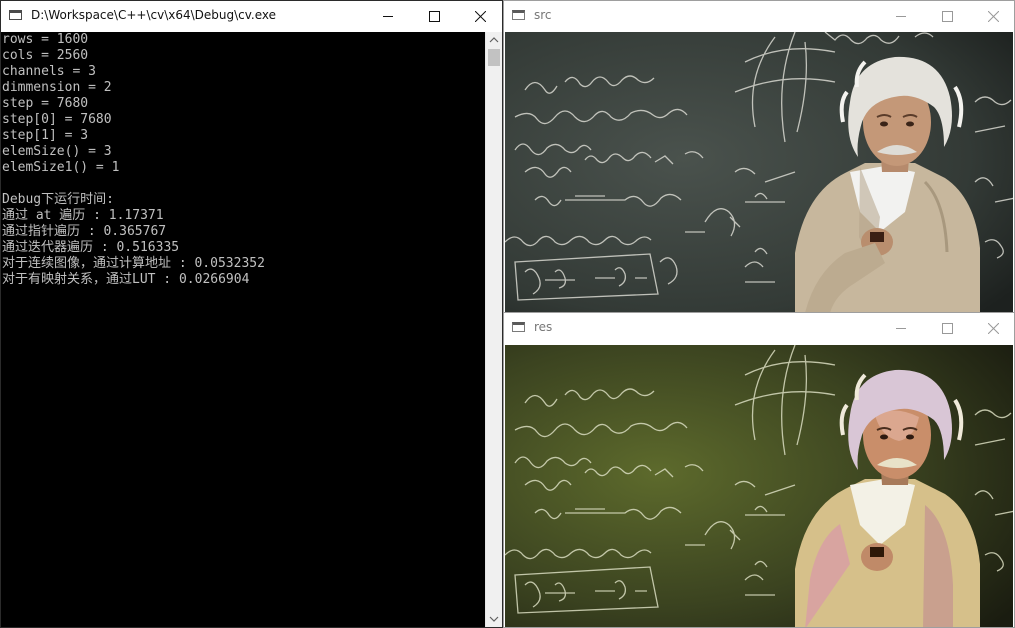 The height and width of the screenshot is (628, 1015). Describe the element at coordinates (494, 57) in the screenshot. I see `scroll-thumb` at that location.